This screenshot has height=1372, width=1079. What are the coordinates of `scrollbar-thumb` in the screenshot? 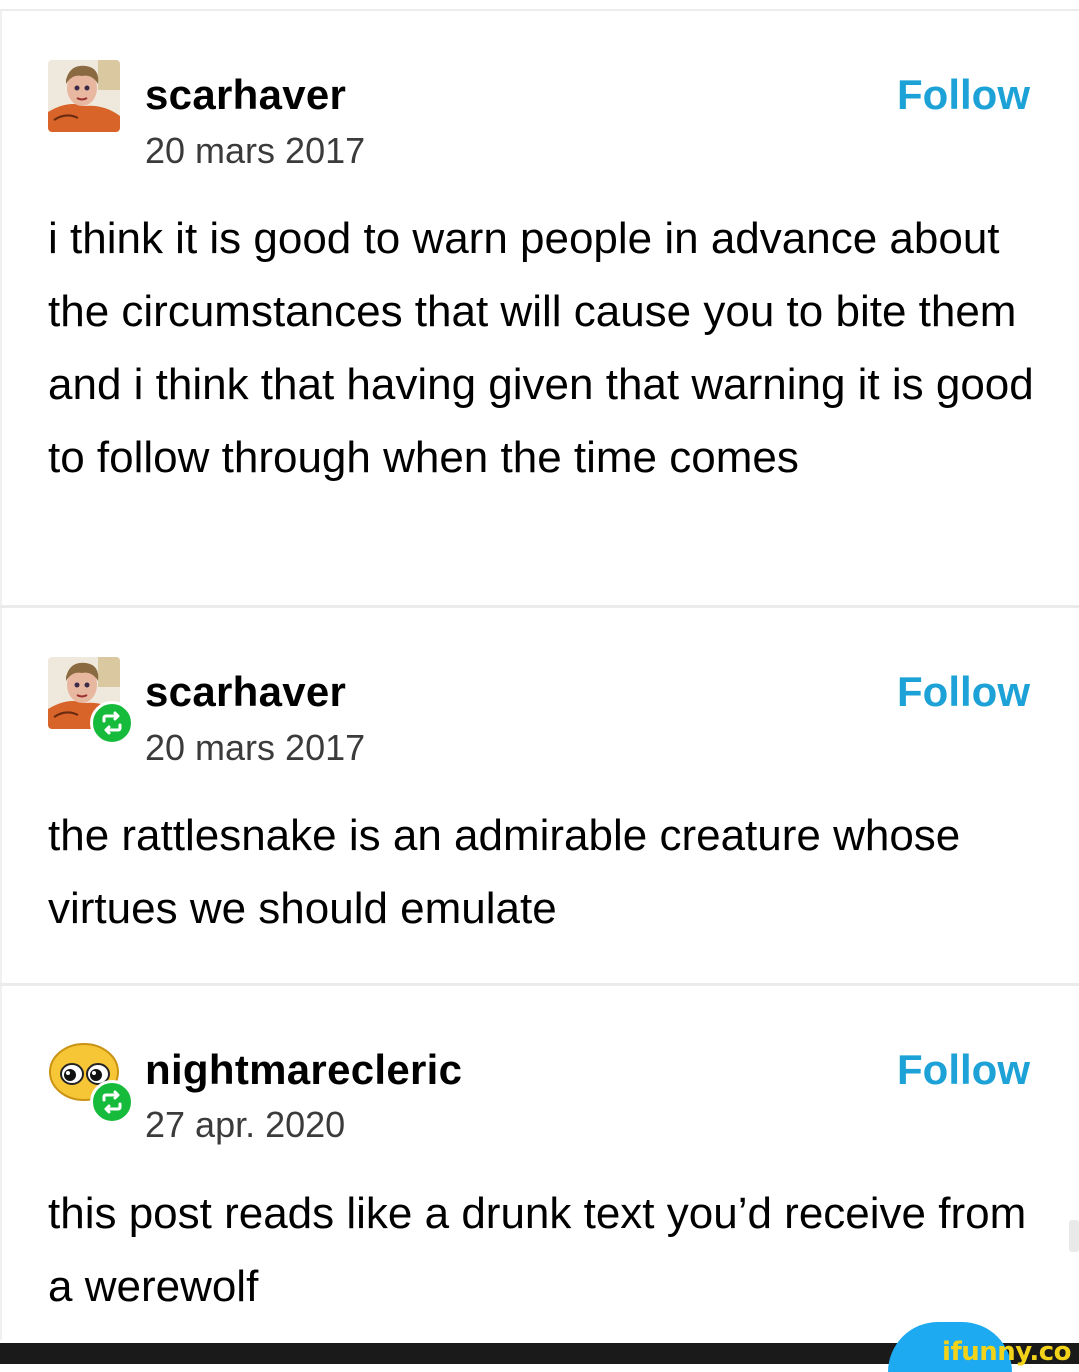 It's located at (1074, 1236).